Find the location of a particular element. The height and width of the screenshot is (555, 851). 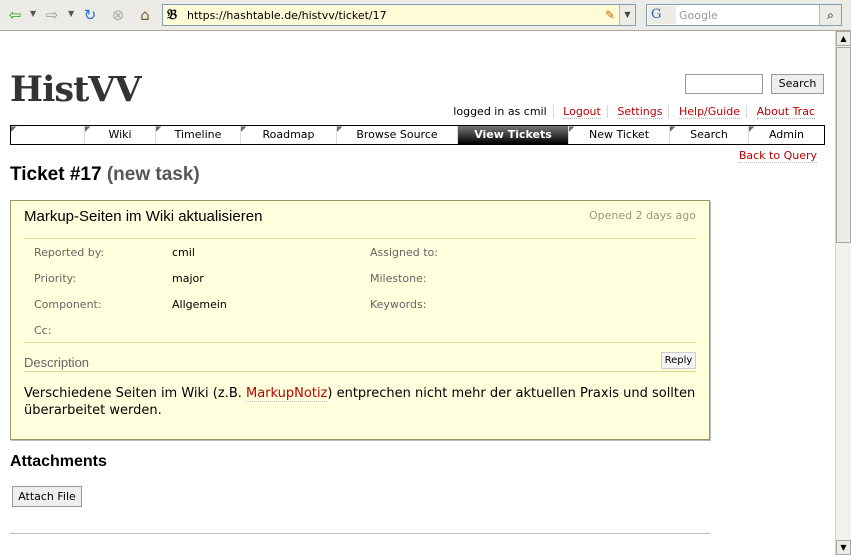

attach-file-button: Attach File is located at coordinates (47, 496).